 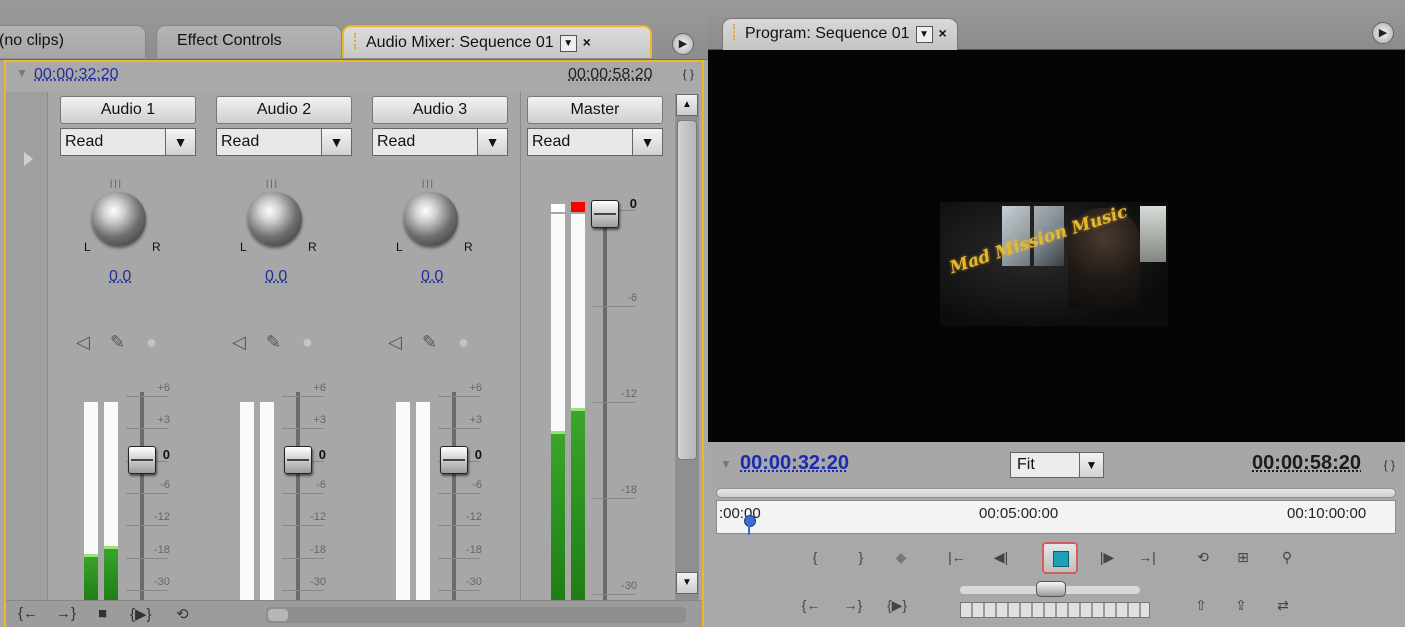 What do you see at coordinates (558, 208) in the screenshot?
I see `clip-indicator-left` at bounding box center [558, 208].